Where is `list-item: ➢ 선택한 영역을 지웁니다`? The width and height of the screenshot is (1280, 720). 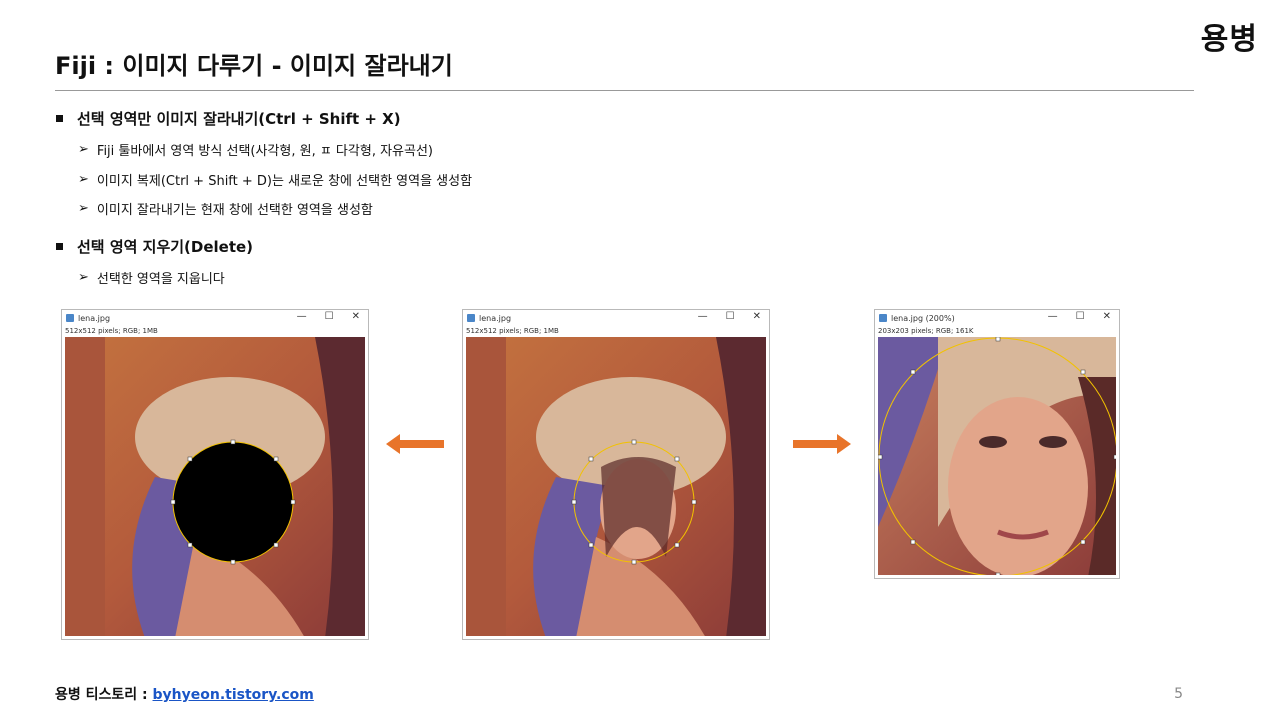 list-item: ➢ 선택한 영역을 지웁니다 is located at coordinates (151, 277).